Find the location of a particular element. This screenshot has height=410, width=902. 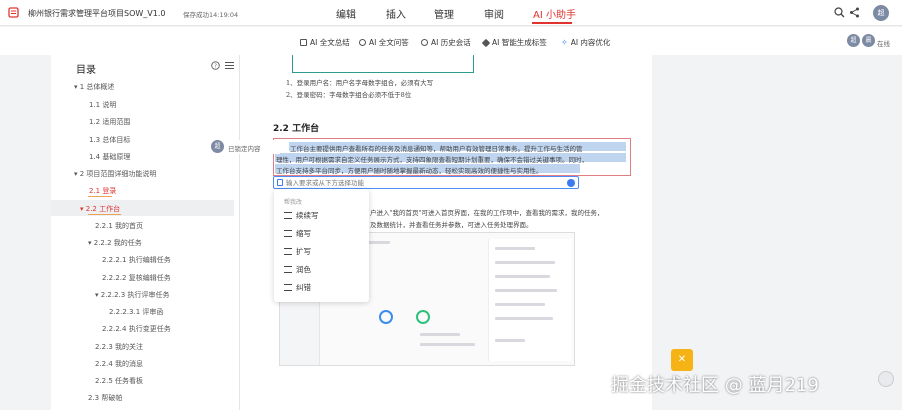

outline-item: 1.4 基础原理 is located at coordinates (109, 157).